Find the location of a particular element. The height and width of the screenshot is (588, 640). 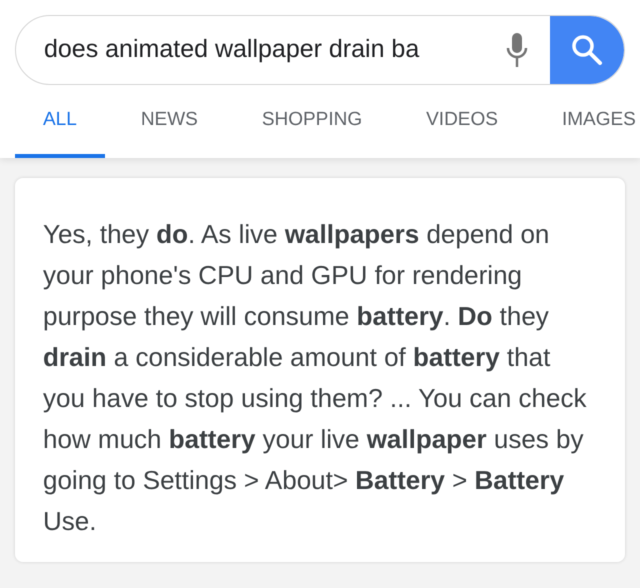

tab: NEWS is located at coordinates (169, 132).